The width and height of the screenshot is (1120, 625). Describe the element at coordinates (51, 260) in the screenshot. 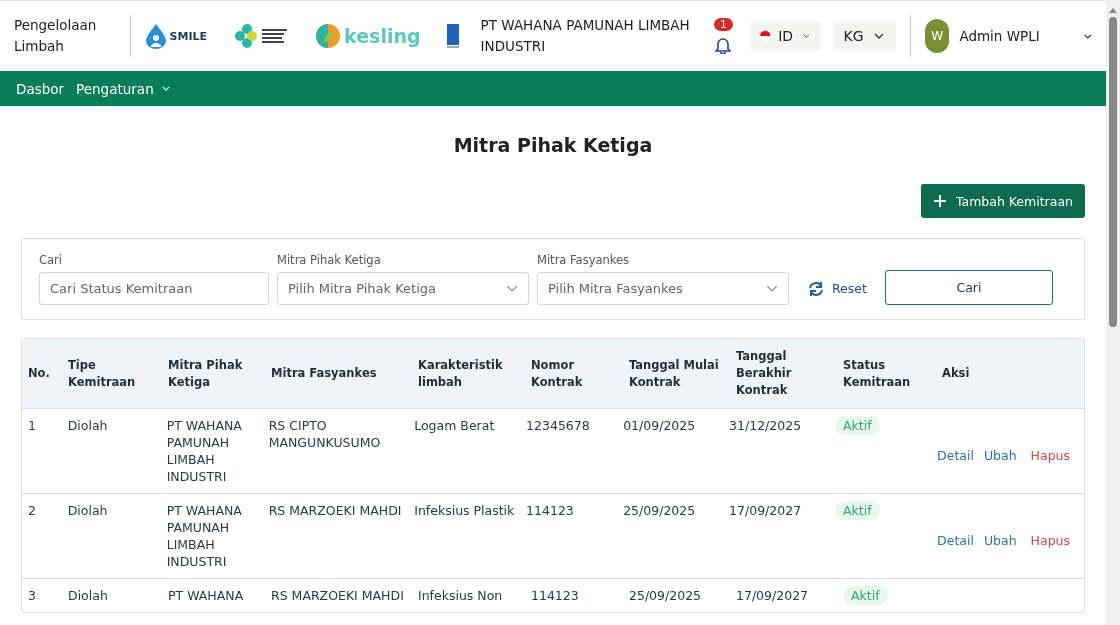

I see `filter-label: Cari` at that location.